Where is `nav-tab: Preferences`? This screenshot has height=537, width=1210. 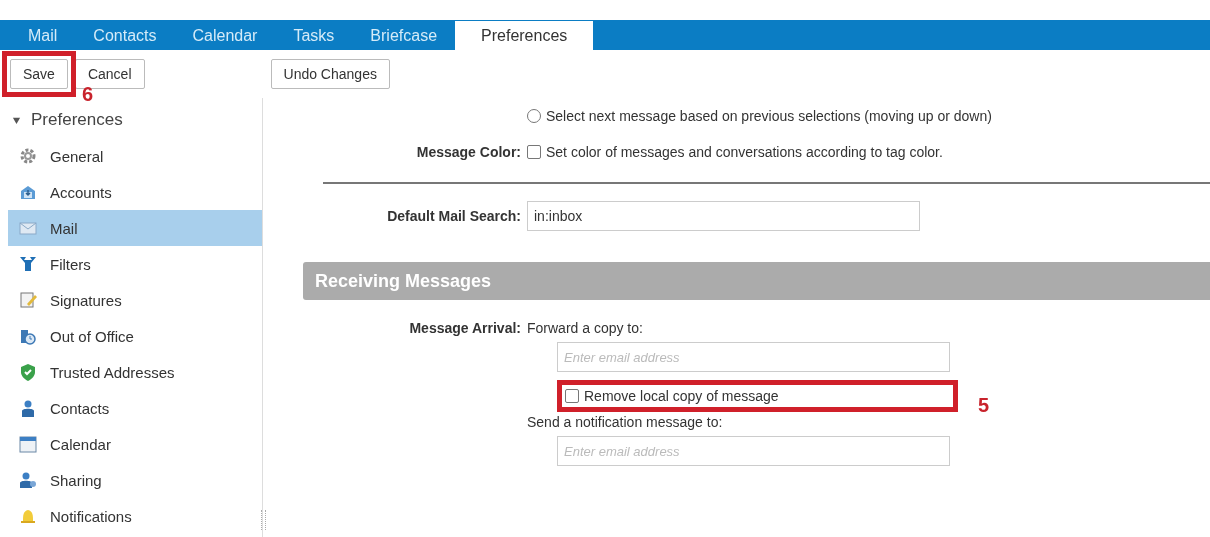
nav-tab: Preferences is located at coordinates (524, 35).